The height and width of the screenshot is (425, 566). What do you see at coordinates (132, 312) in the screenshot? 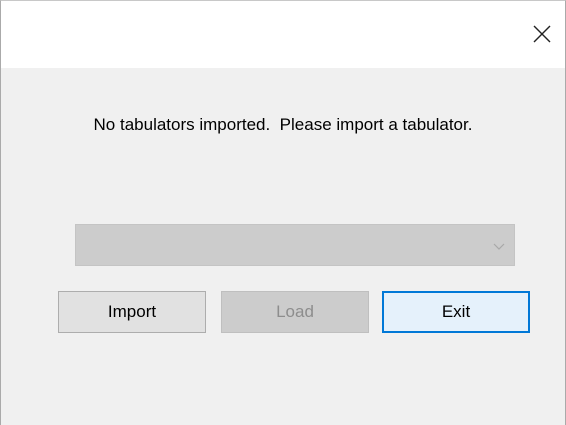
I see `import-button: Import` at bounding box center [132, 312].